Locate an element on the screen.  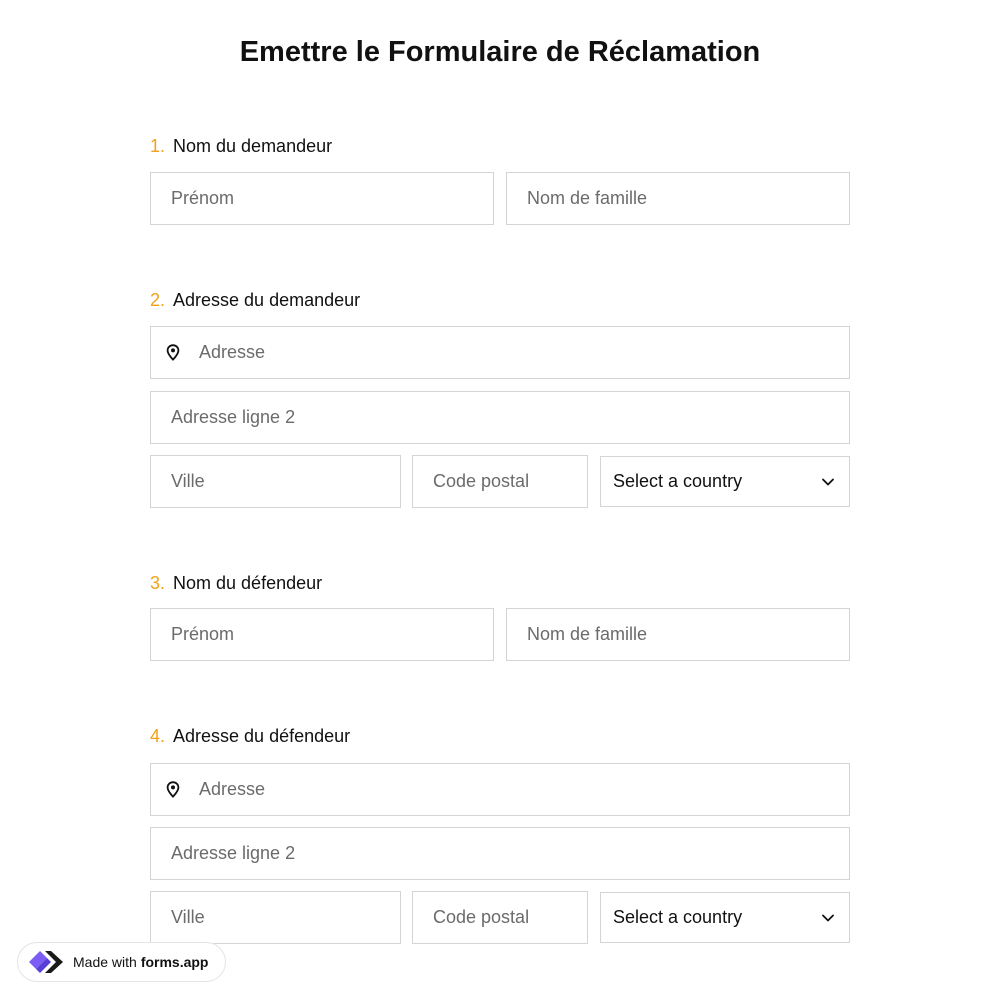
question-label: 3. Nom du défendeur is located at coordinates (236, 583).